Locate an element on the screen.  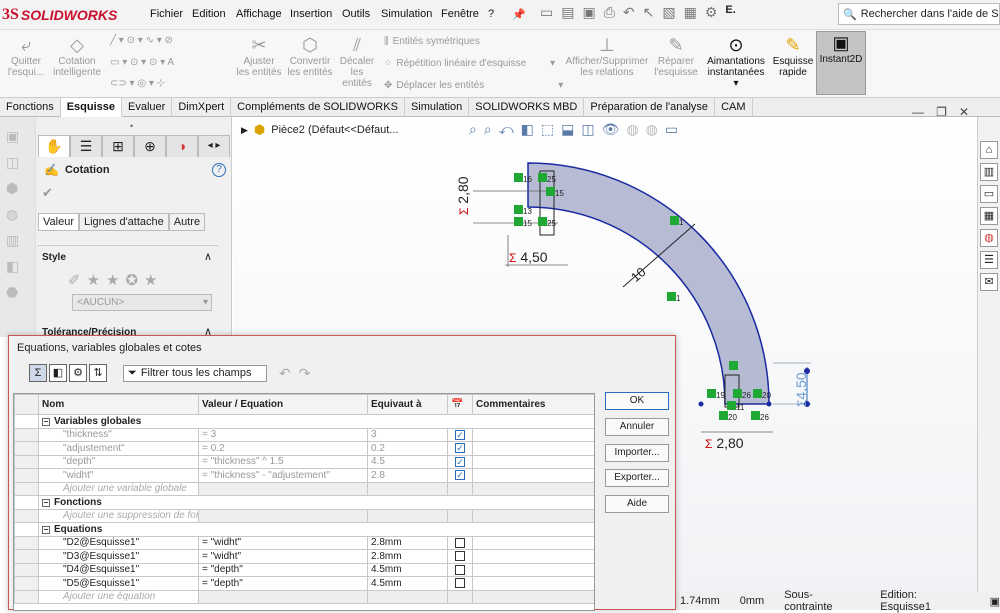
var-value: = 0.2 is located at coordinates (283, 448).